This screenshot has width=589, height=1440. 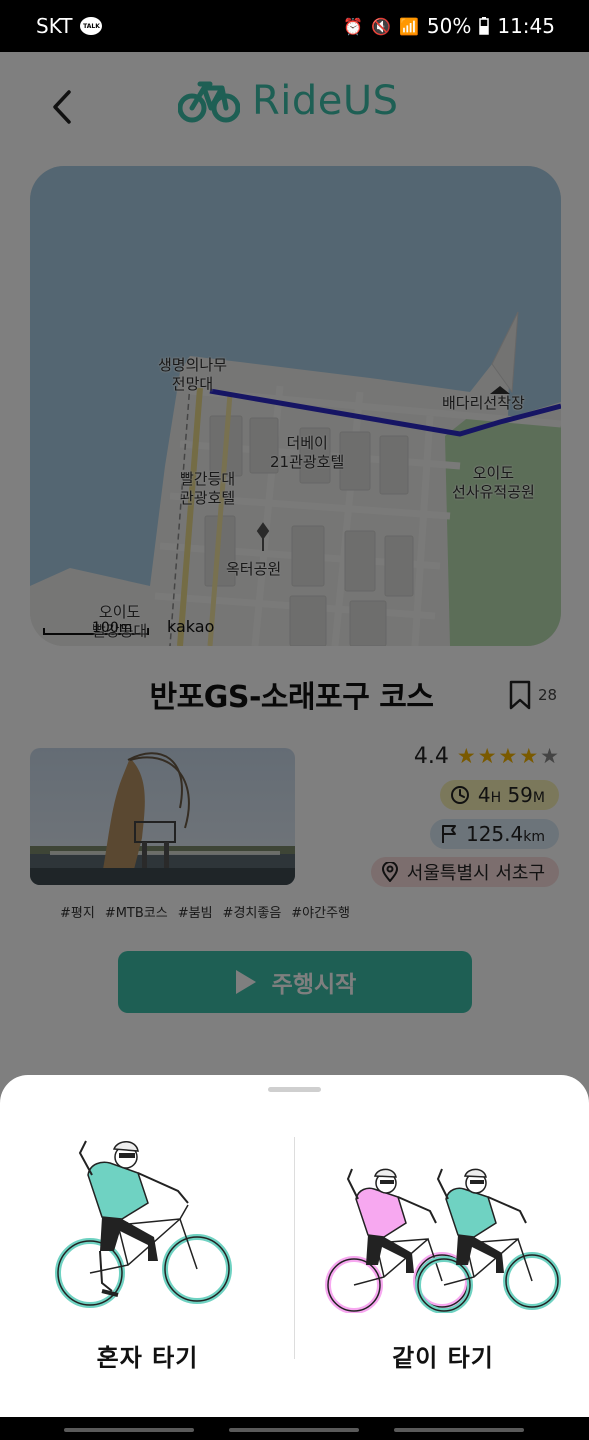 I want to click on nav-back-button, so click(x=459, y=1430).